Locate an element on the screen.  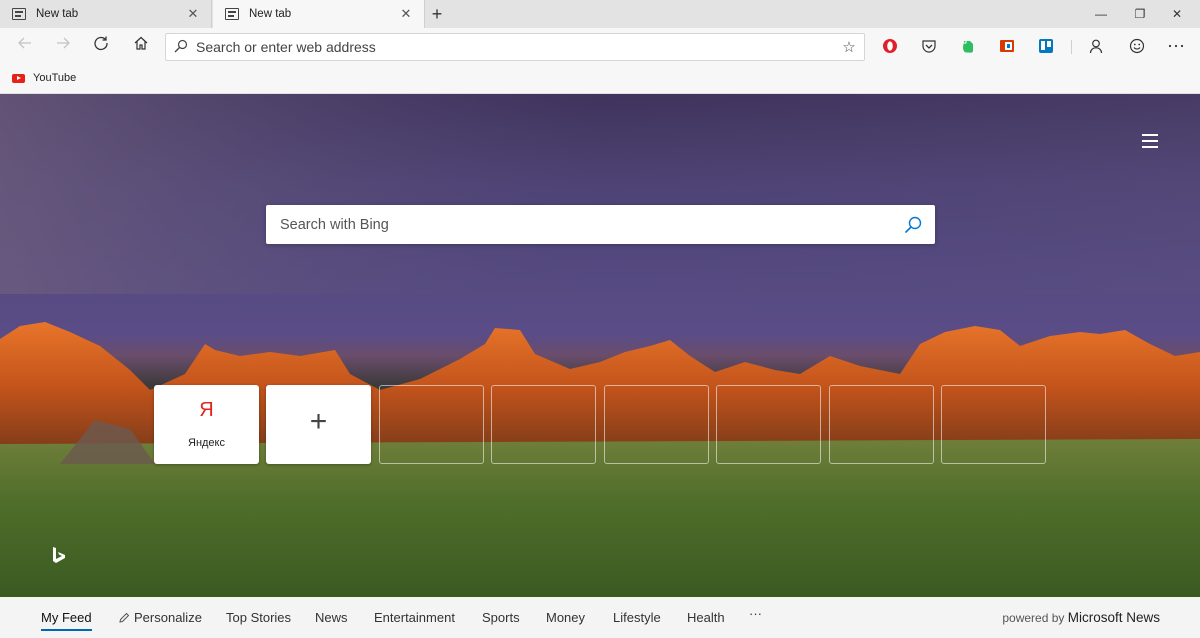
feed-tab-personalize: Personalize is located at coordinates (160, 617).